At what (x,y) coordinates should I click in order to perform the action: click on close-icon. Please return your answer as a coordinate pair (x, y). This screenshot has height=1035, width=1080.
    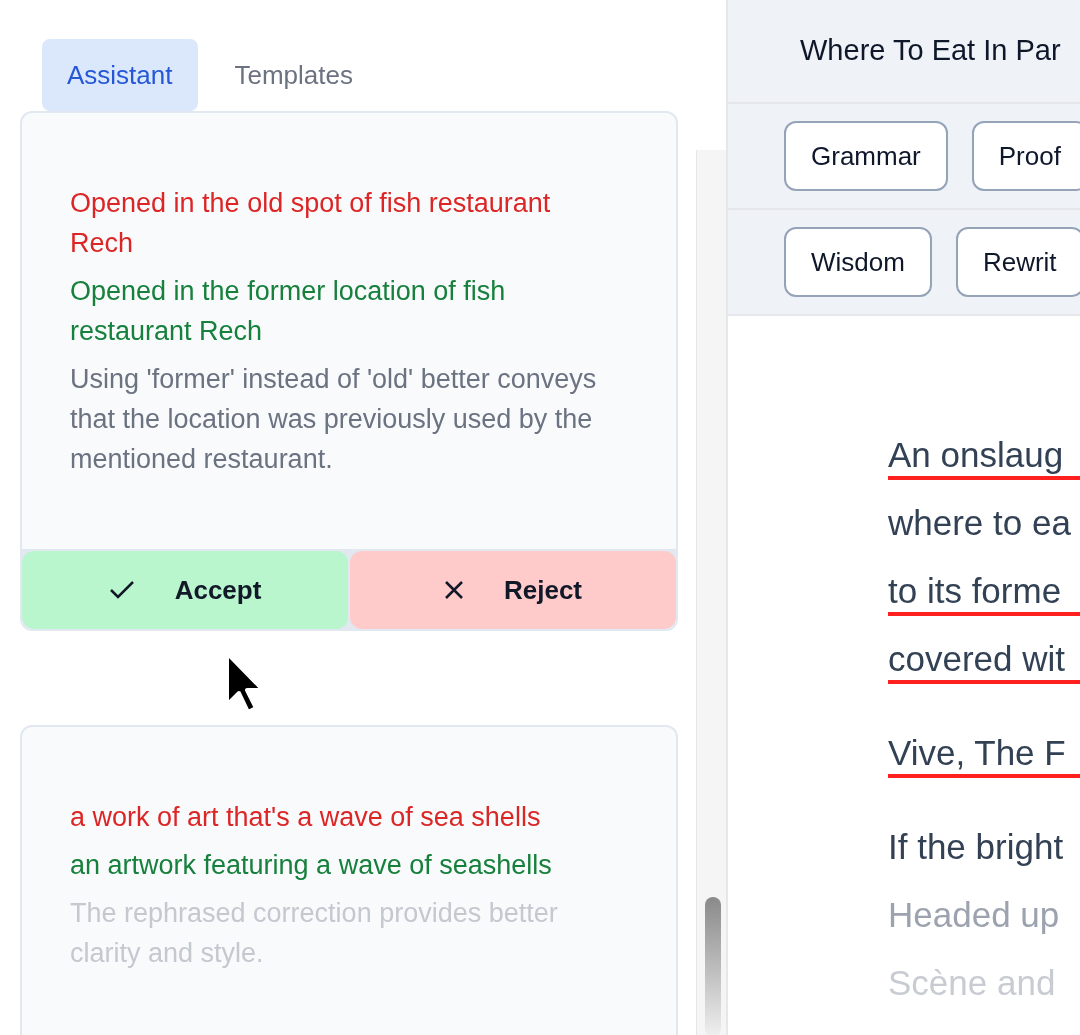
    Looking at the image, I should click on (453, 590).